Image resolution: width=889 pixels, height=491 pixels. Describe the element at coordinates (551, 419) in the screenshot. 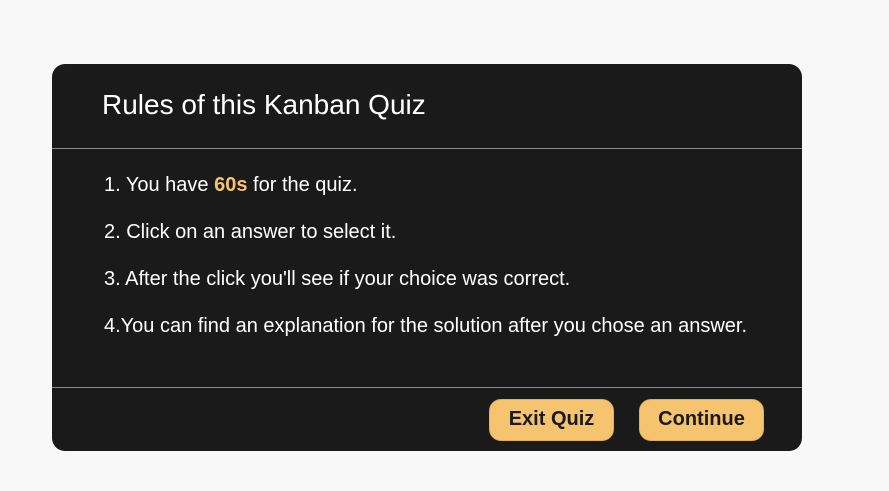

I see `exit-quiz-button: Exit Quiz` at that location.